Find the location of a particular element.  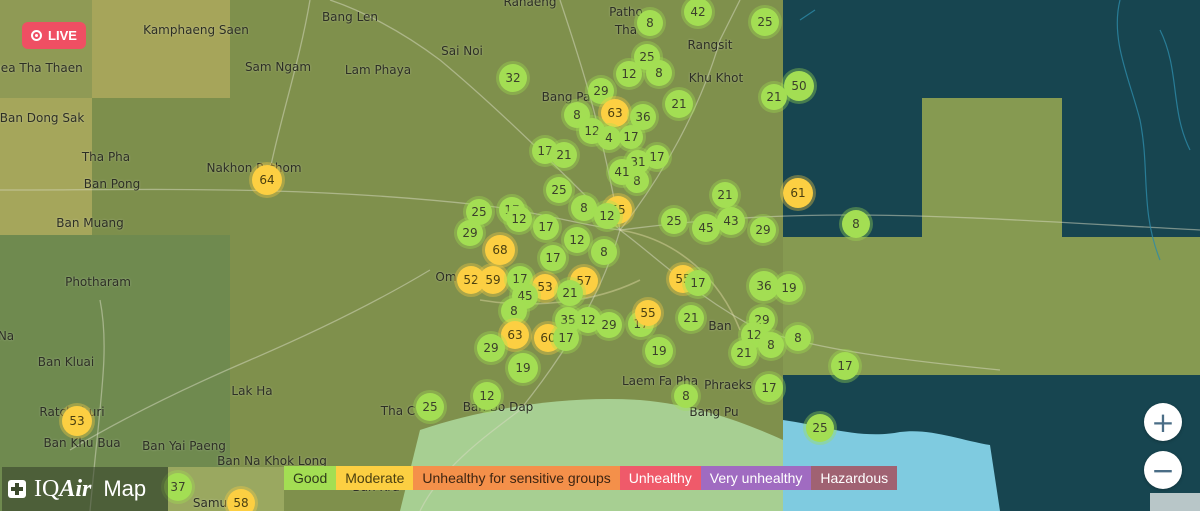

aqi-marker: 58 is located at coordinates (241, 500).